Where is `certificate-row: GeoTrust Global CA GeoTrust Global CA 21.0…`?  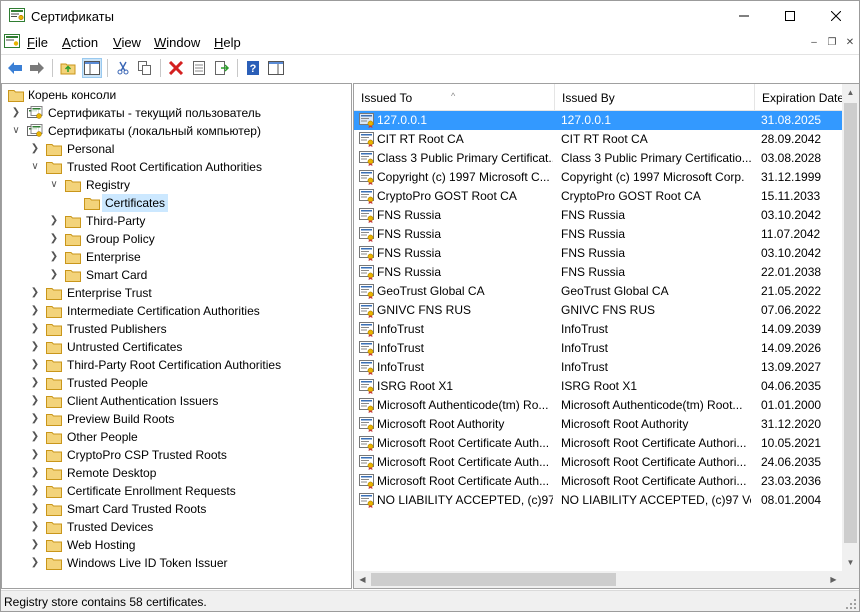 certificate-row: GeoTrust Global CA GeoTrust Global CA 21.0… is located at coordinates (598, 291).